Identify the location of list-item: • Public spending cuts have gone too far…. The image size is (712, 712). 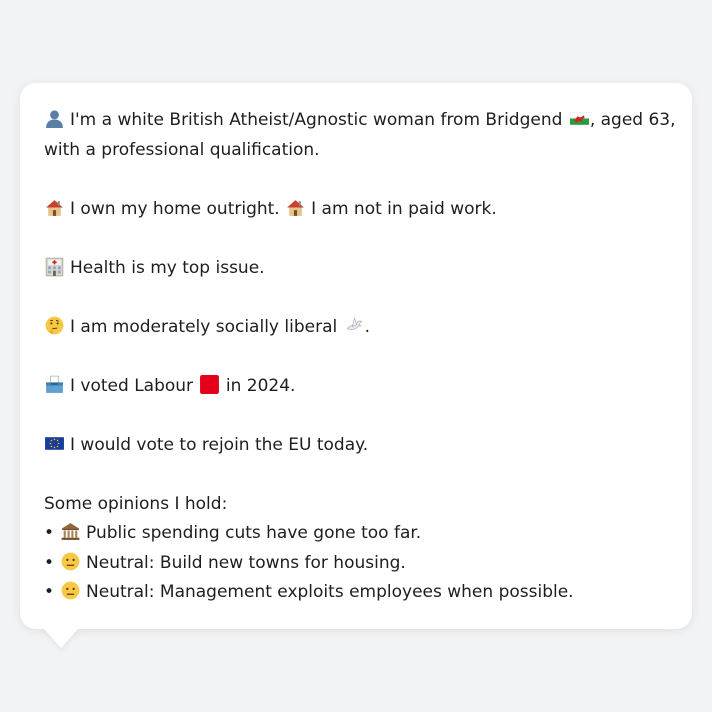
(356, 534).